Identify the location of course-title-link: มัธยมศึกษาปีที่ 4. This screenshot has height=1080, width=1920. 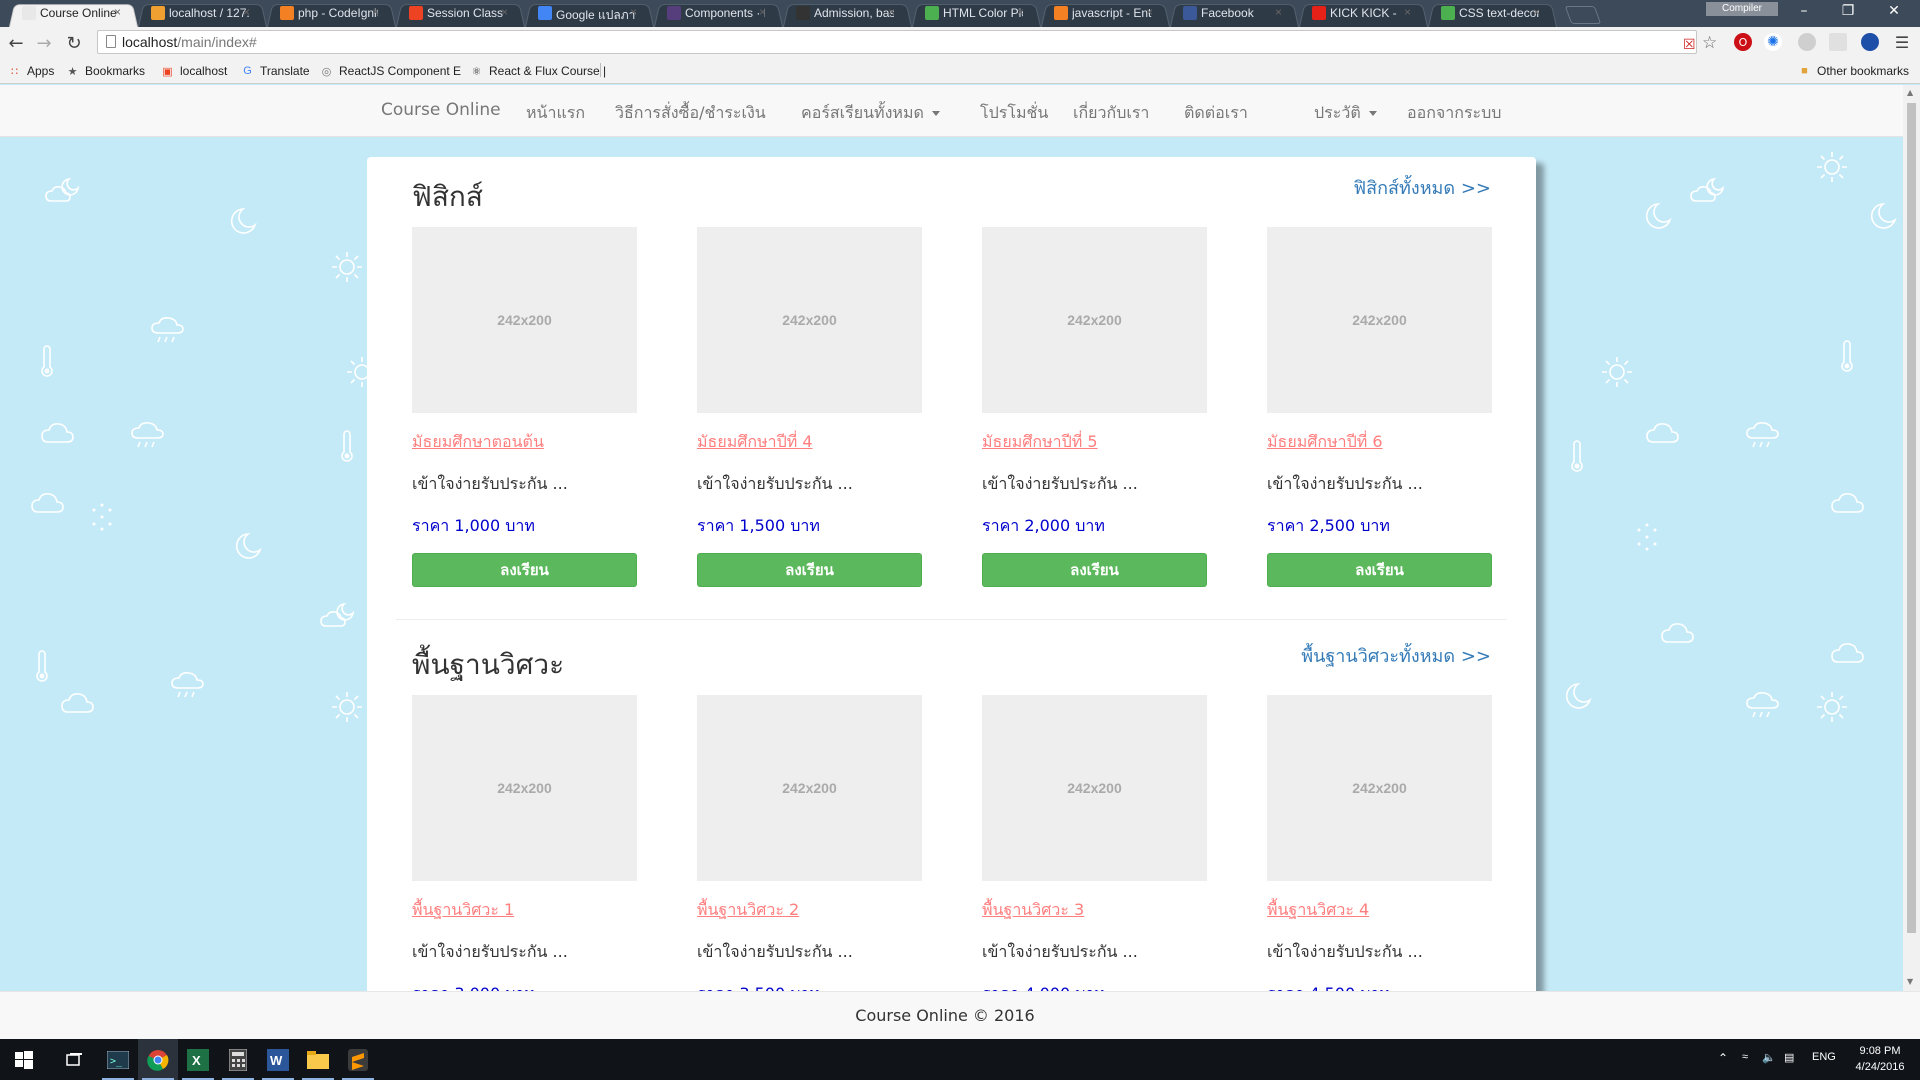
(809, 442).